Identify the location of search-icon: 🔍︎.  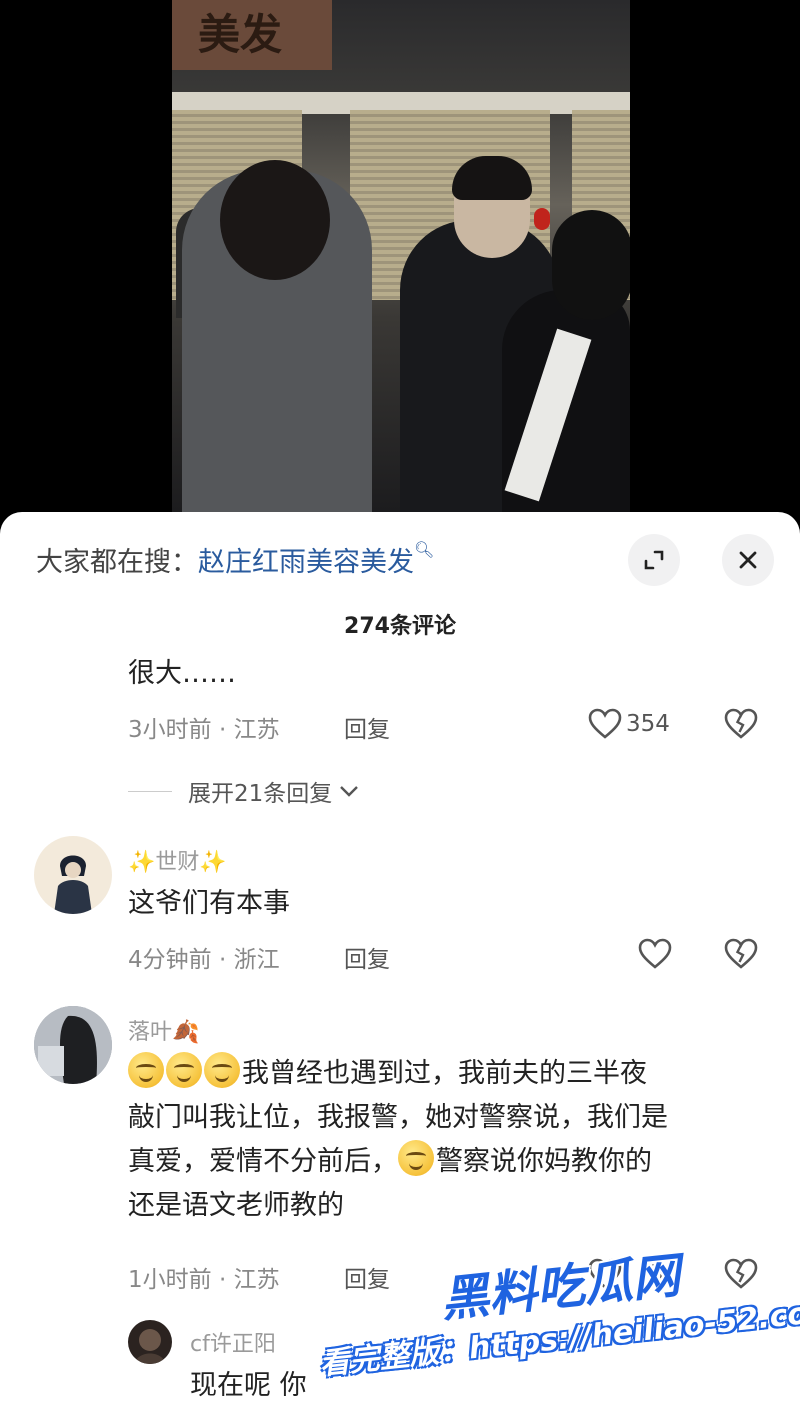
(424, 549).